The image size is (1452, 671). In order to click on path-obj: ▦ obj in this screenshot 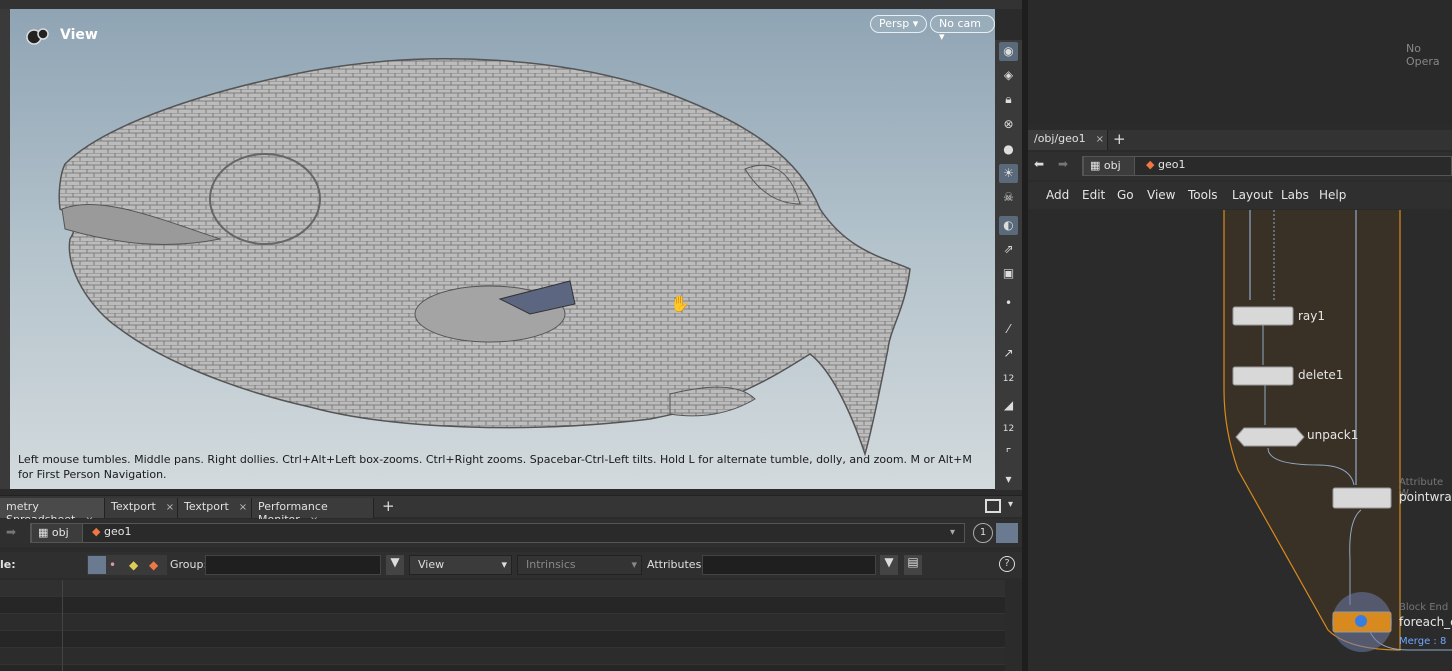, I will do `click(57, 533)`.